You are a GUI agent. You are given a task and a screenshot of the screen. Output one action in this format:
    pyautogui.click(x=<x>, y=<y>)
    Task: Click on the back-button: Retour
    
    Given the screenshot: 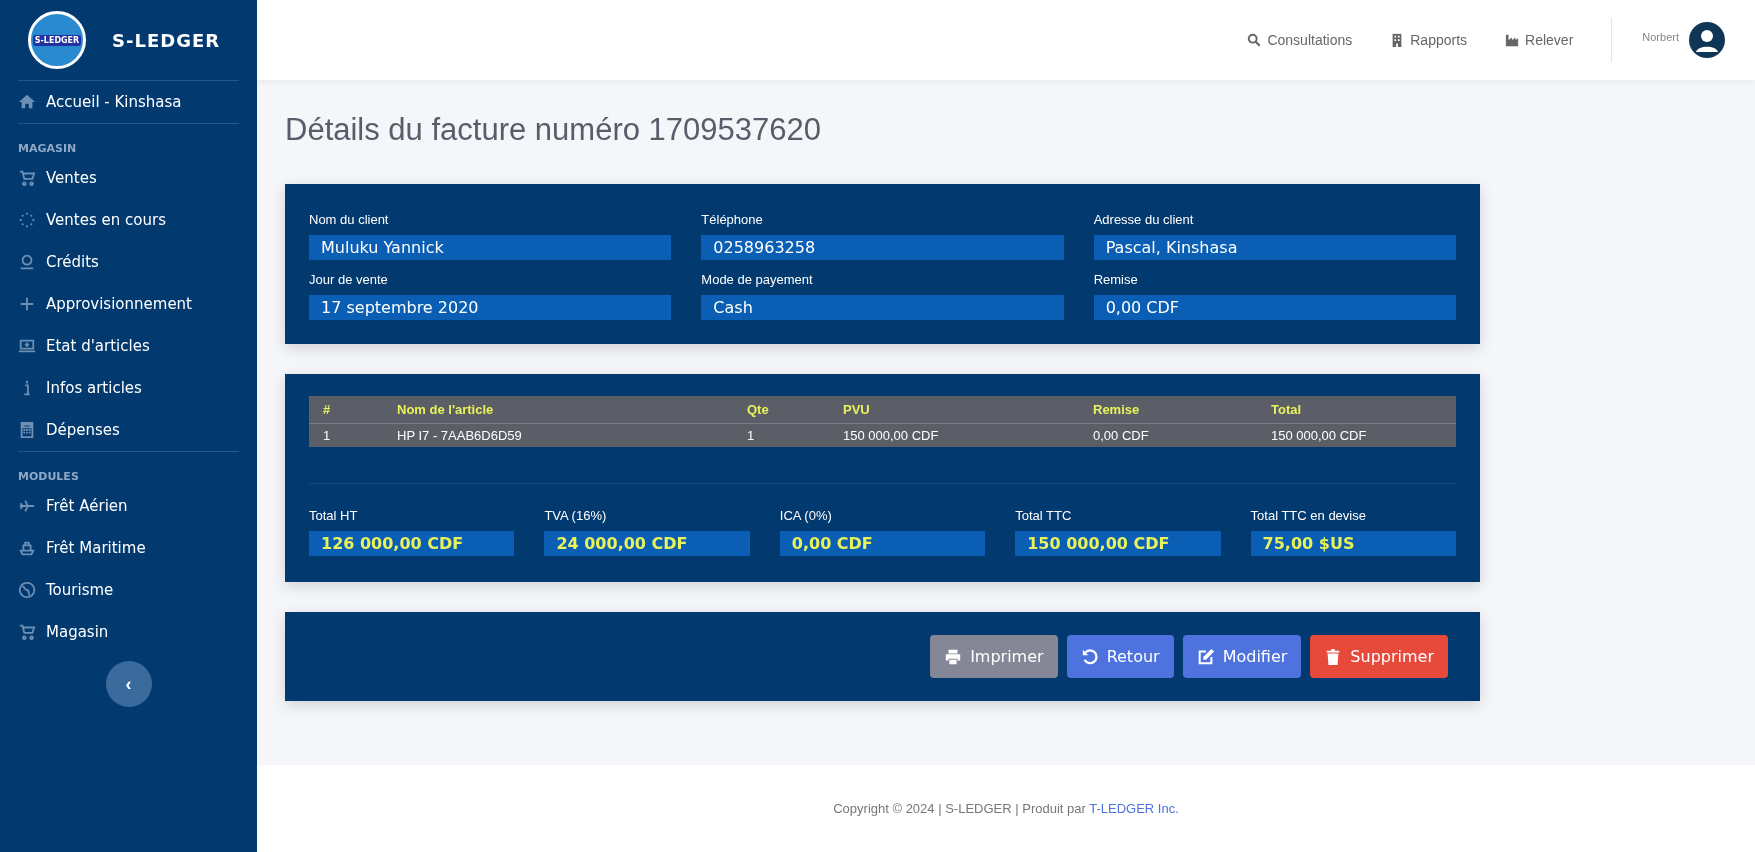 What is the action you would take?
    pyautogui.click(x=1120, y=656)
    